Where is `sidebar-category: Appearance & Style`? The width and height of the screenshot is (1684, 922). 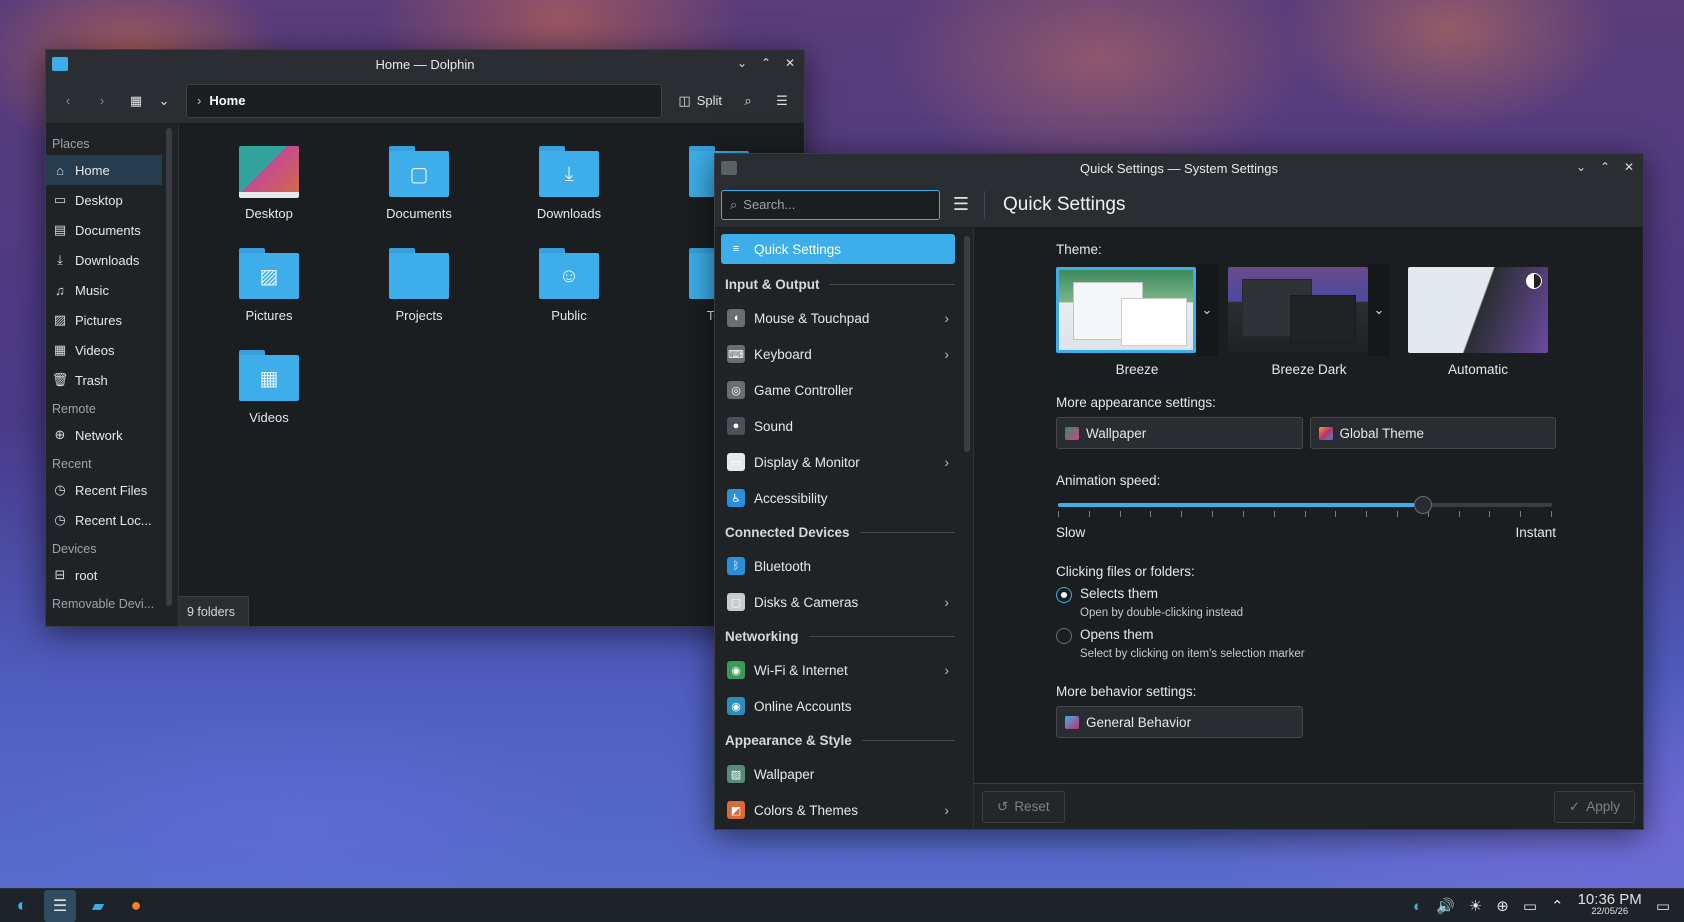
sidebar-category: Appearance & Style is located at coordinates (838, 740).